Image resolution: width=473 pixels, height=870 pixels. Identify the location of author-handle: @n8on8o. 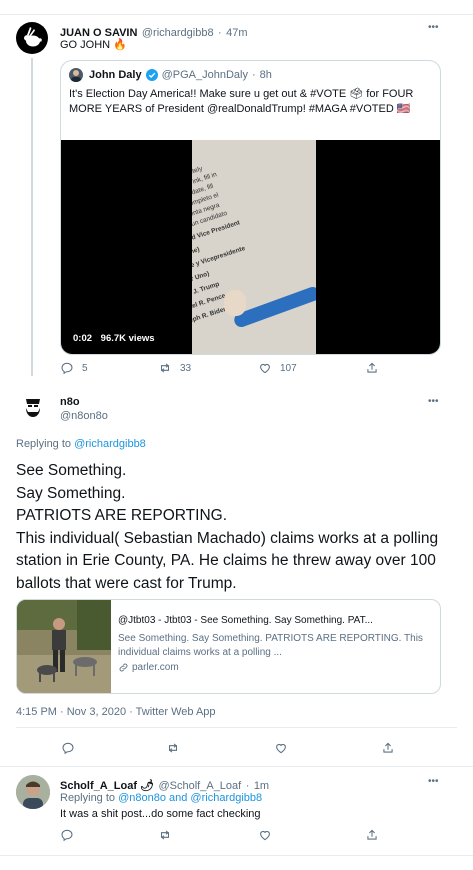
(84, 416).